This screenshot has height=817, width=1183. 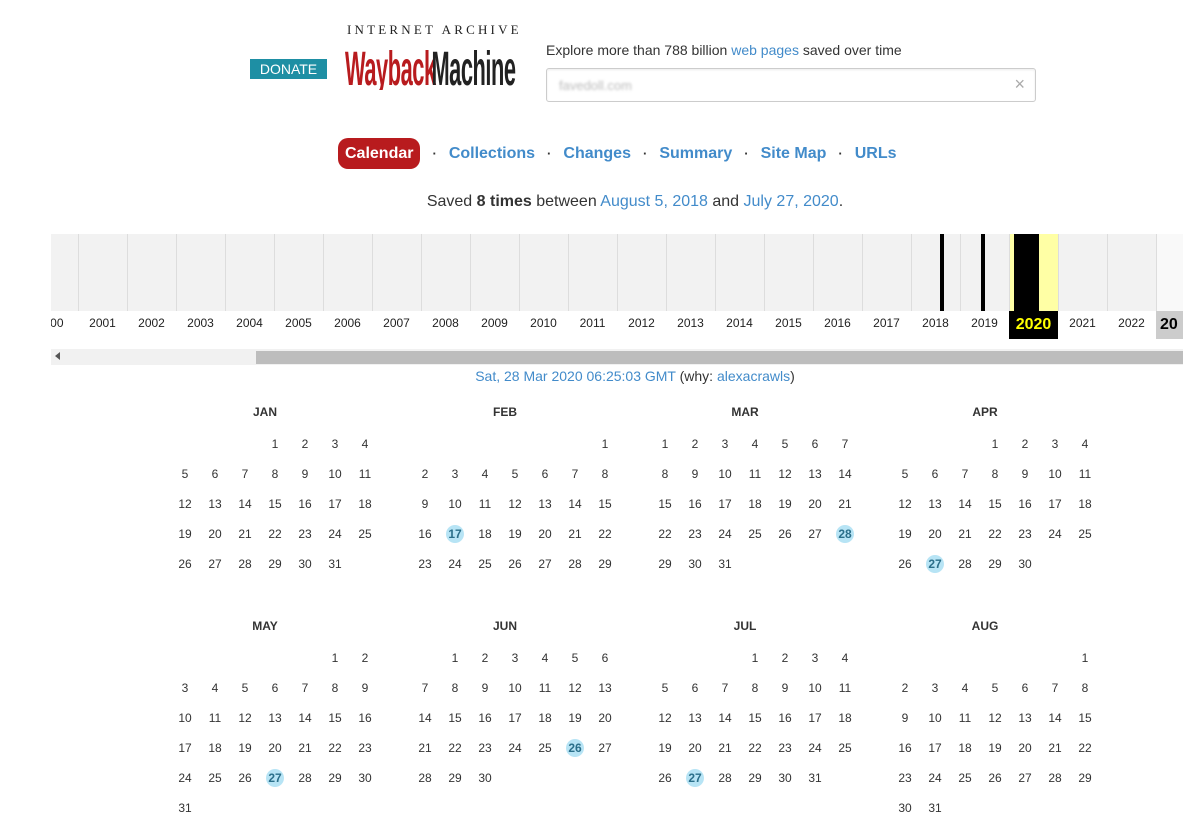 I want to click on capture-day: 26, so click(x=575, y=748).